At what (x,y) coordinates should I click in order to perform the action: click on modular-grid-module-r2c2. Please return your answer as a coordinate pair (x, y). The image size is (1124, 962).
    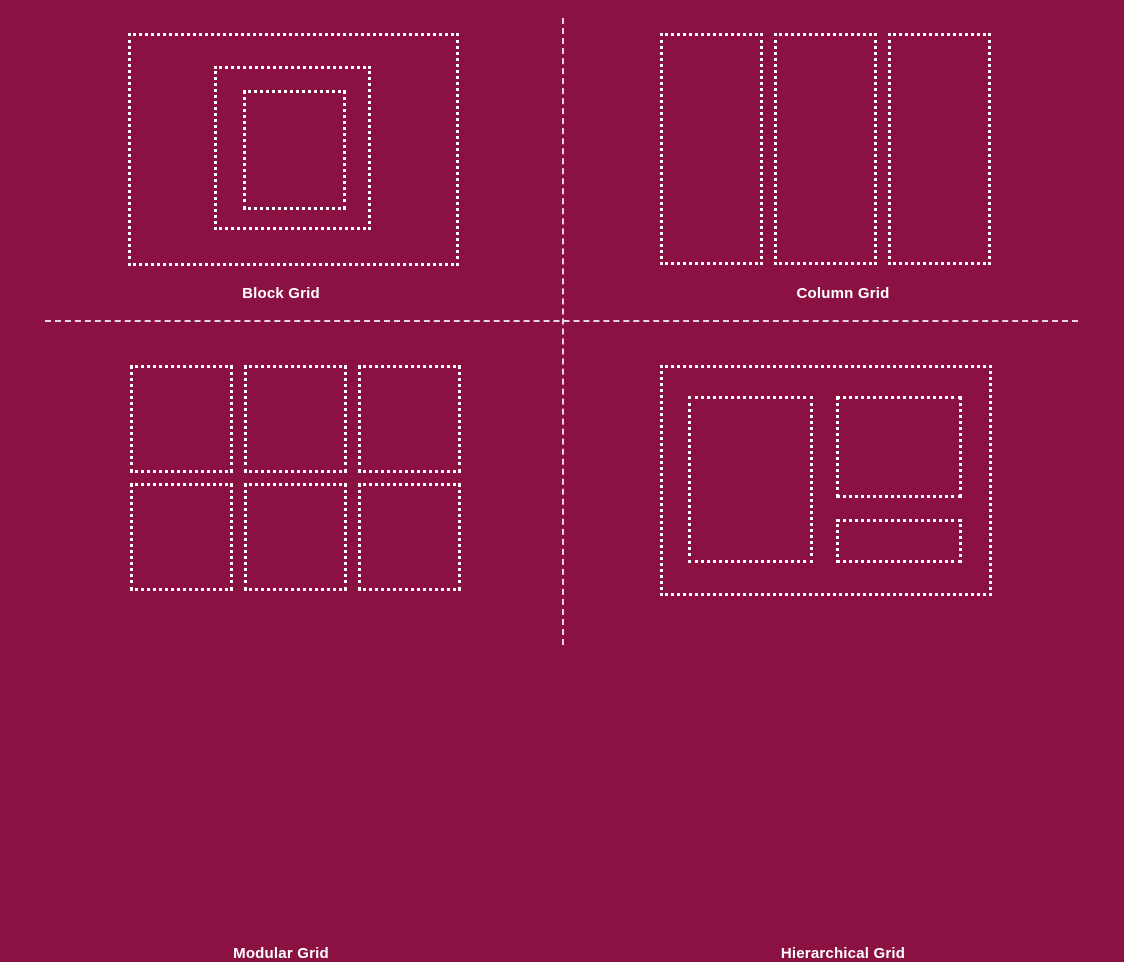
    Looking at the image, I should click on (295, 537).